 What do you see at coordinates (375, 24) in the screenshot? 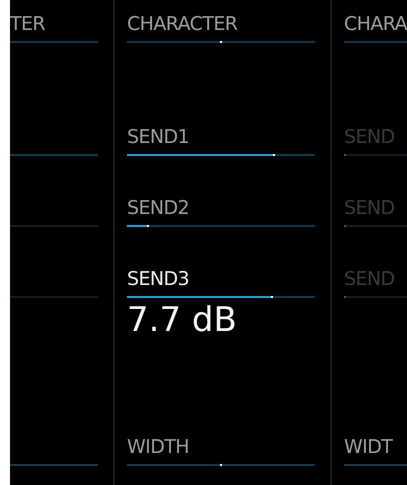
I see `parameter-label: CHARA` at bounding box center [375, 24].